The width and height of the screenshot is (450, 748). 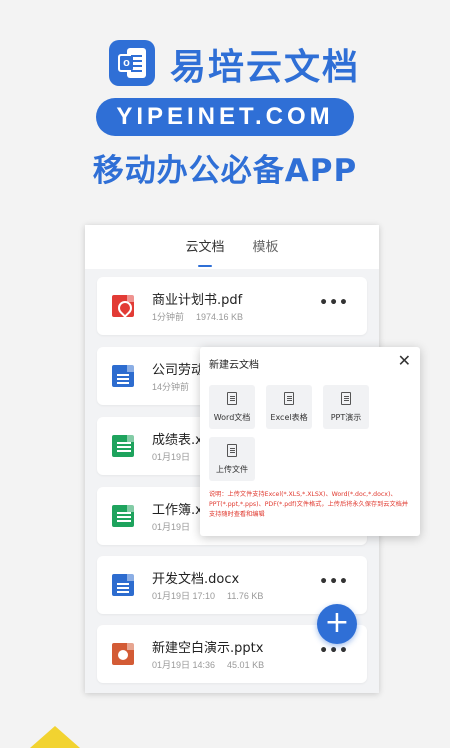 What do you see at coordinates (266, 247) in the screenshot?
I see `tab-templates: 模板` at bounding box center [266, 247].